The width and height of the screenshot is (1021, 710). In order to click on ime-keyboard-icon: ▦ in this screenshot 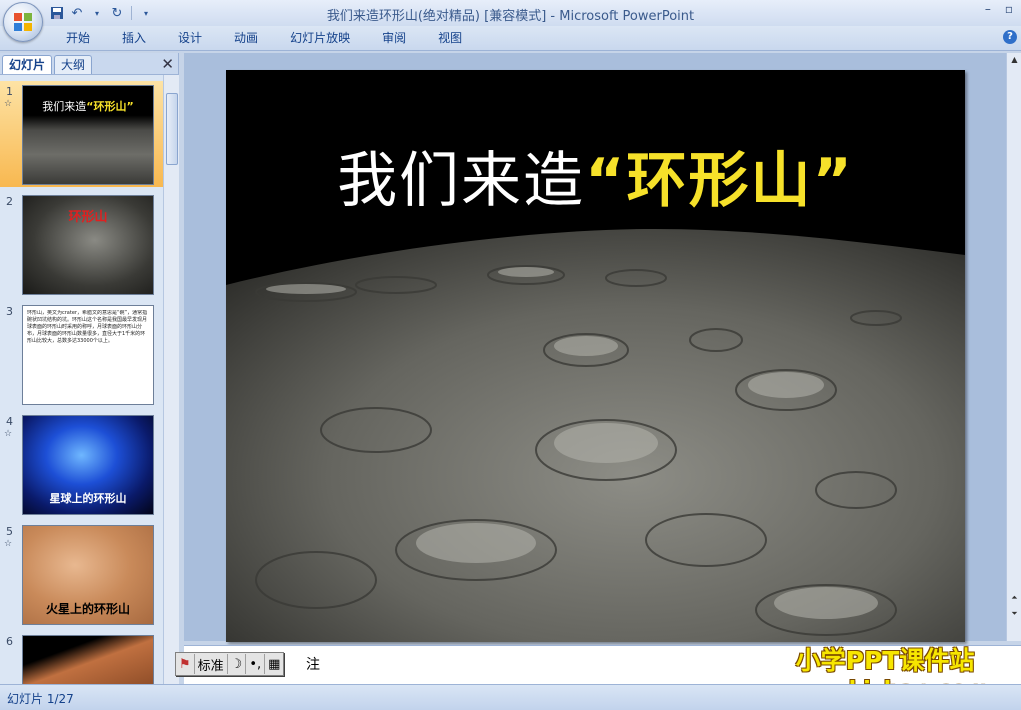, I will do `click(274, 664)`.